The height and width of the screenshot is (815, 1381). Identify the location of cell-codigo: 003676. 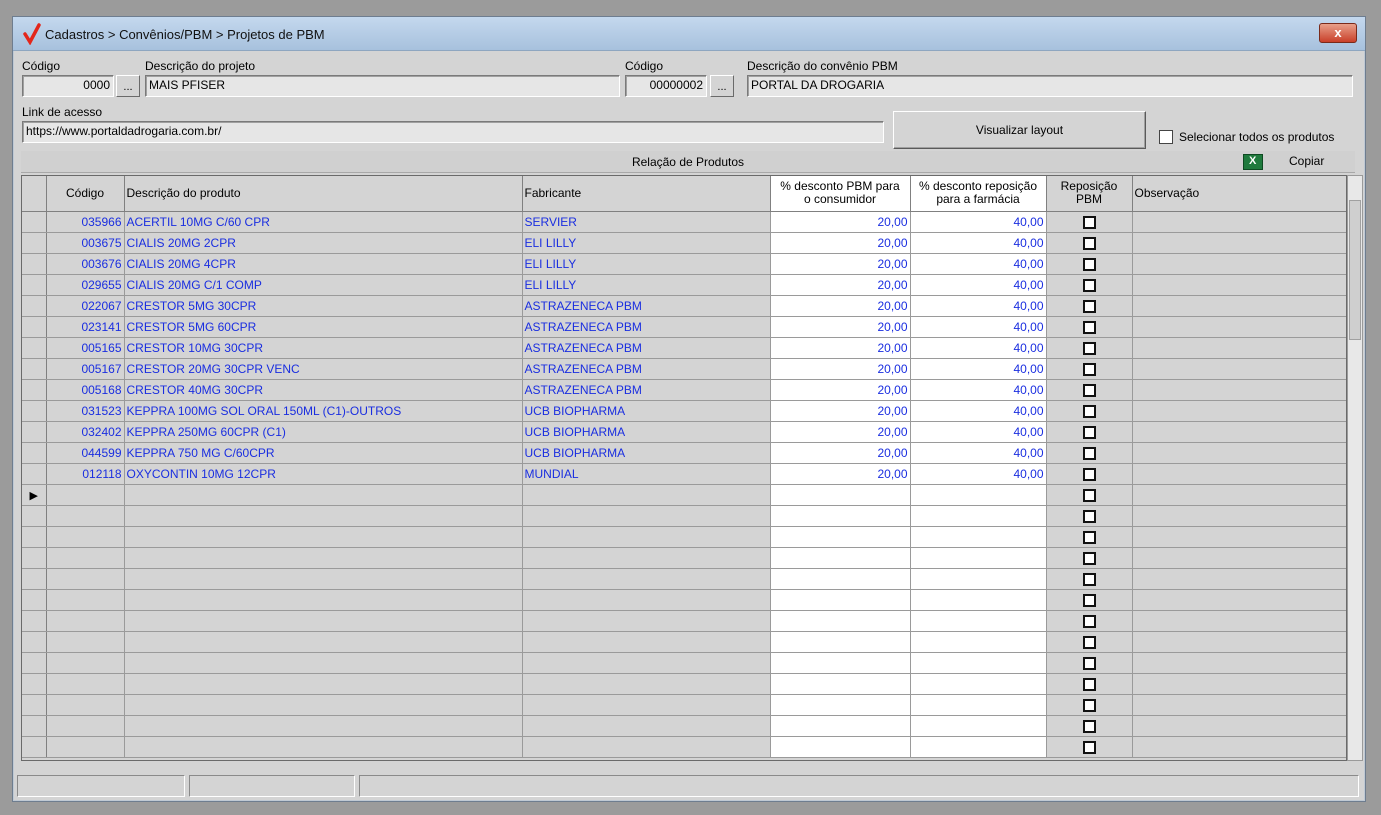
(85, 264).